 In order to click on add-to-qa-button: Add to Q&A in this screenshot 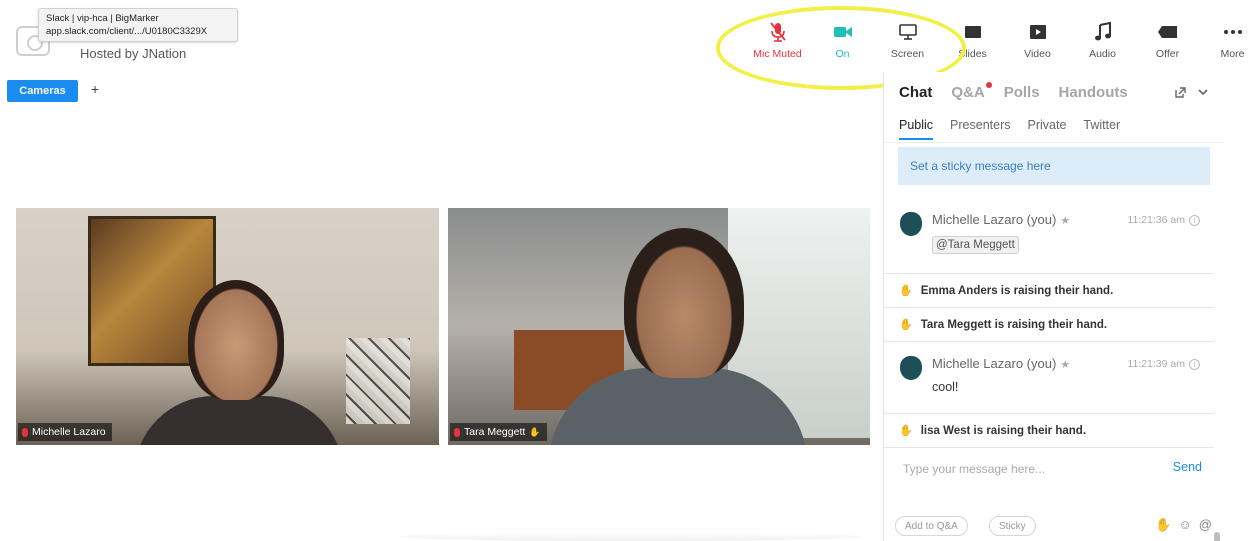, I will do `click(931, 526)`.